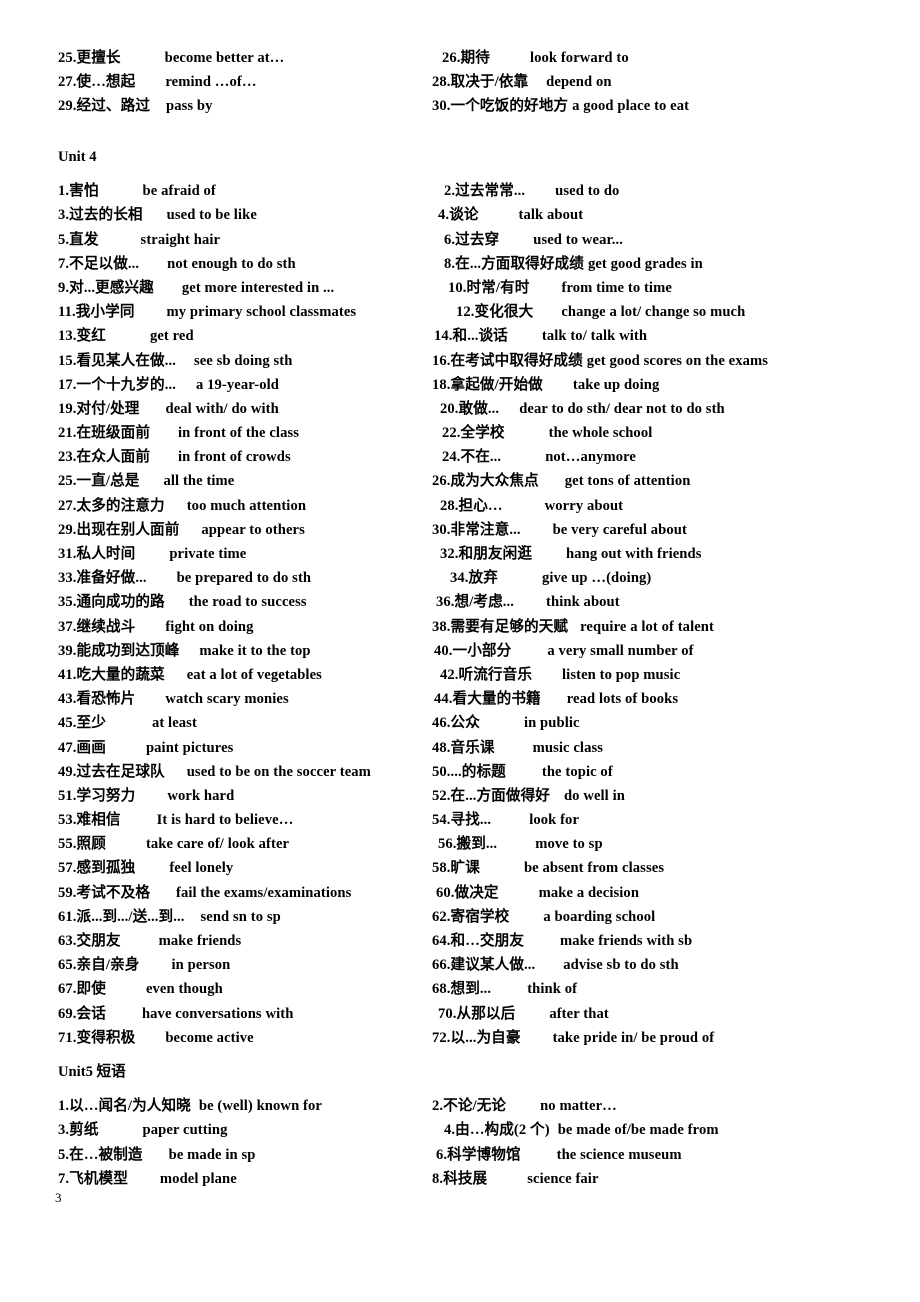 This screenshot has height=1302, width=920. What do you see at coordinates (676, 433) in the screenshot?
I see `phrase-entry-right: 22.全学校 the whole school` at bounding box center [676, 433].